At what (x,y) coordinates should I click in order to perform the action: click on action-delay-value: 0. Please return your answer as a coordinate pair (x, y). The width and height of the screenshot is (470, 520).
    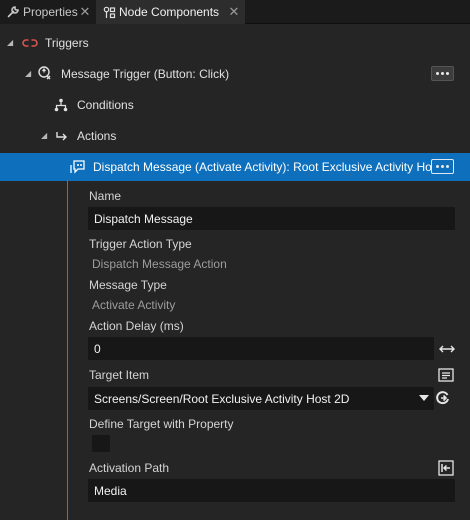
    Looking at the image, I should click on (97, 348).